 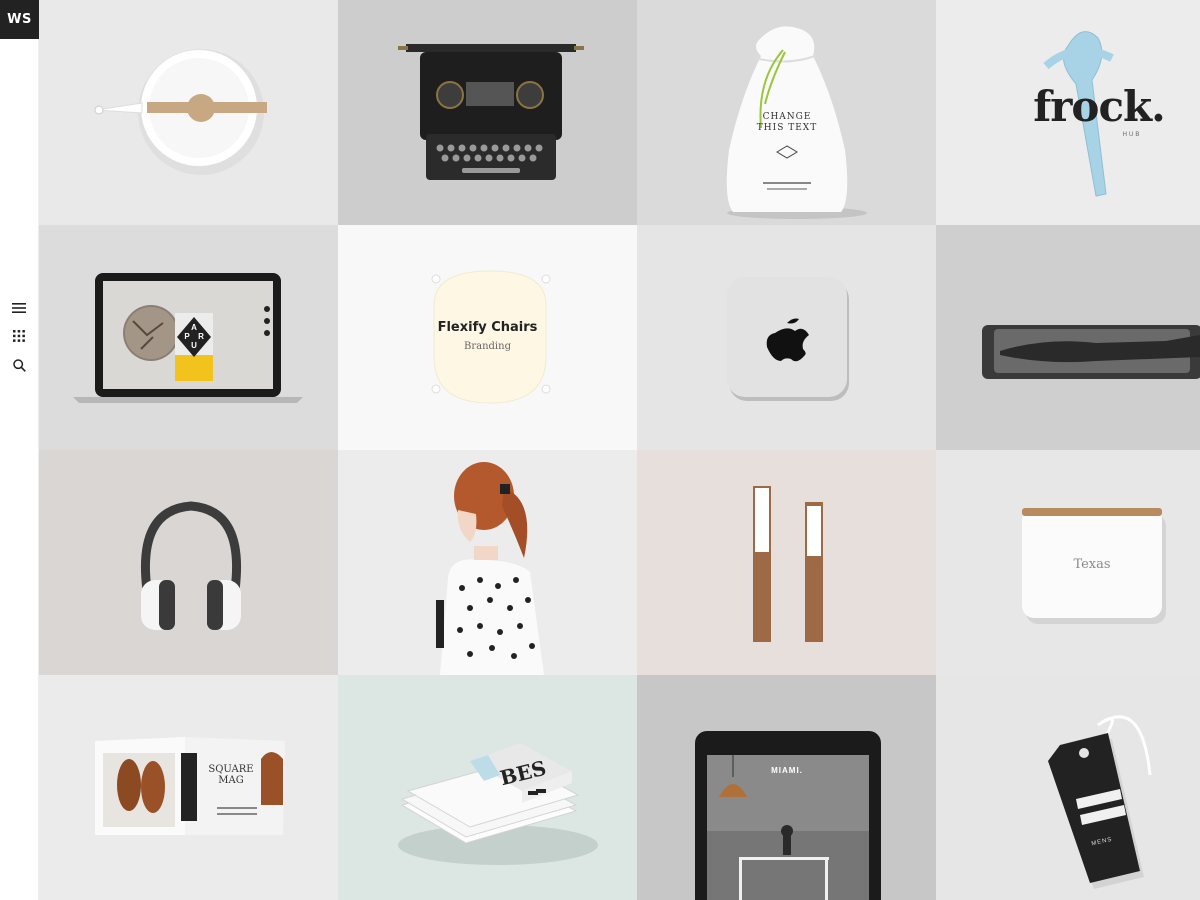 I want to click on tubes-image, so click(x=788, y=564).